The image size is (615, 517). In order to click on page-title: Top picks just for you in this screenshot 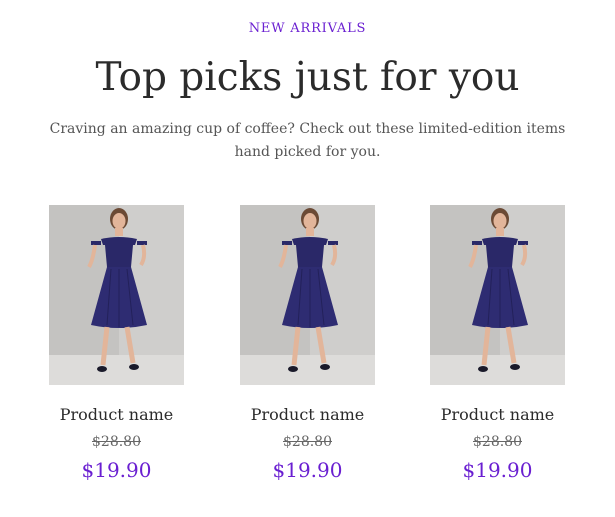, I will do `click(307, 77)`.